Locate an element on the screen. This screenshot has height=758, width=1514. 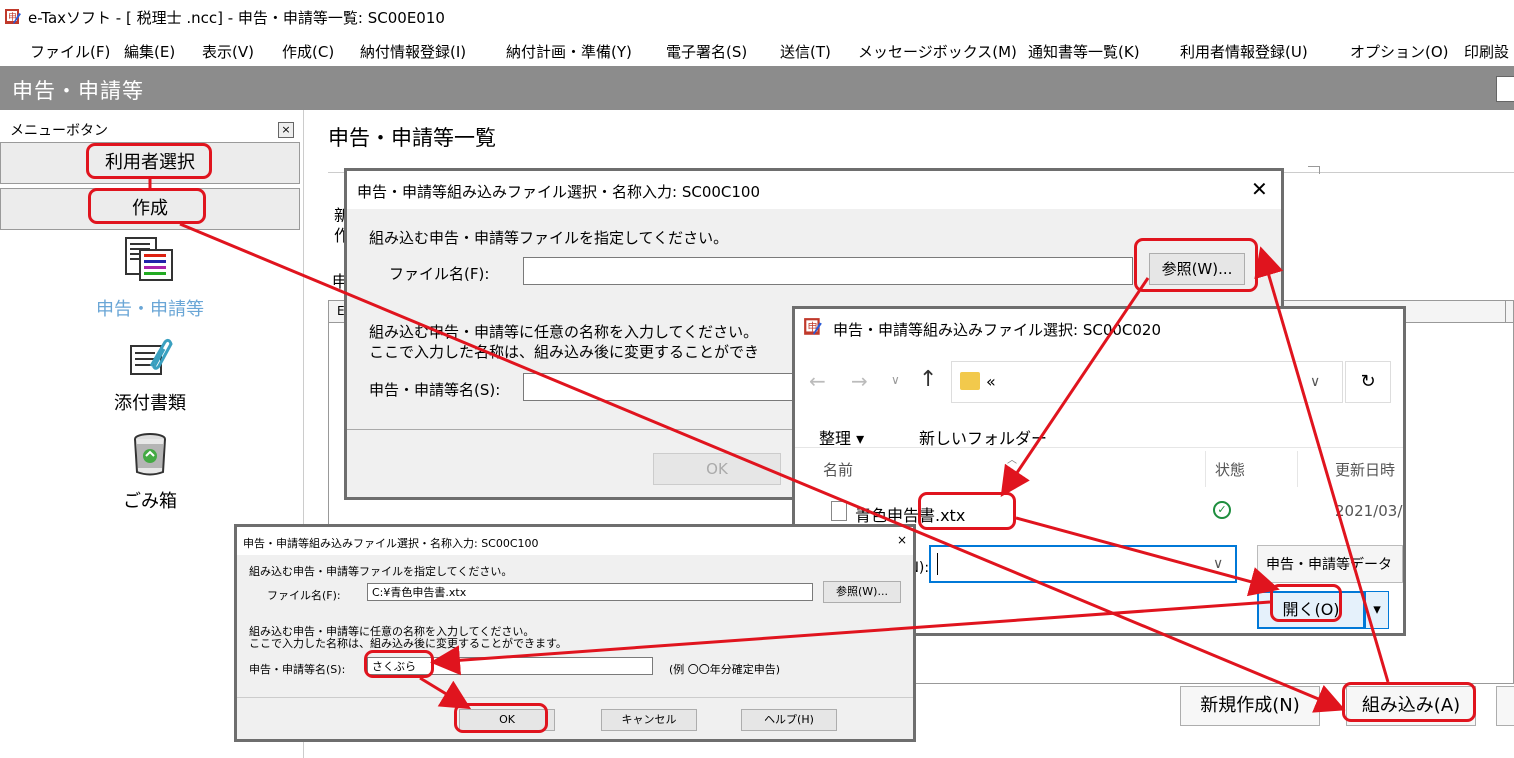
arrow-name-to-ok is located at coordinates (445, 693).